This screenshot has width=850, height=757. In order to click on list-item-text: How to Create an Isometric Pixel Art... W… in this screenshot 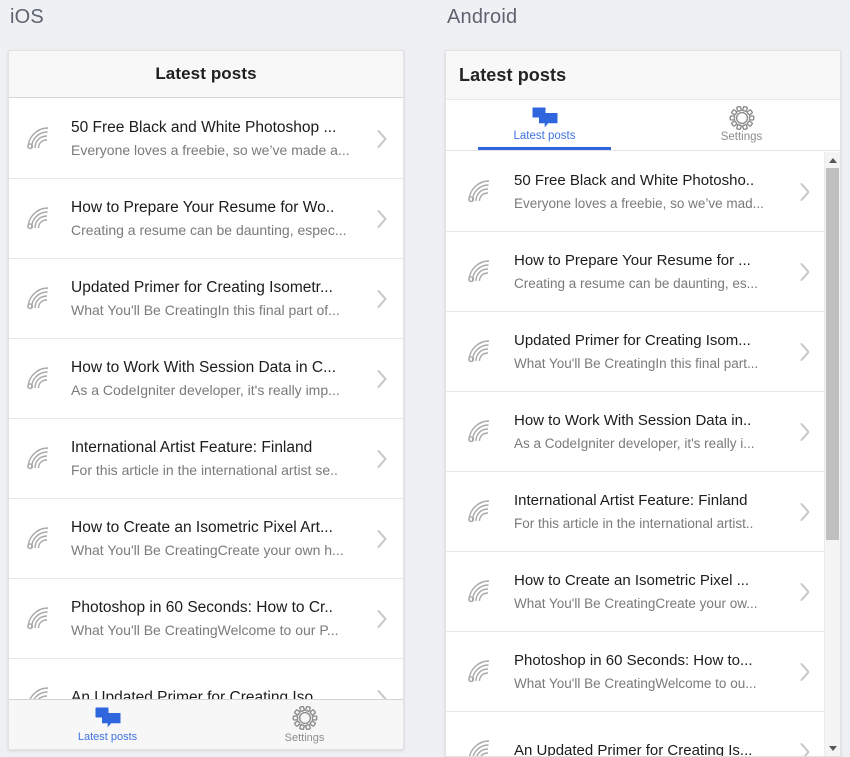, I will do `click(219, 539)`.